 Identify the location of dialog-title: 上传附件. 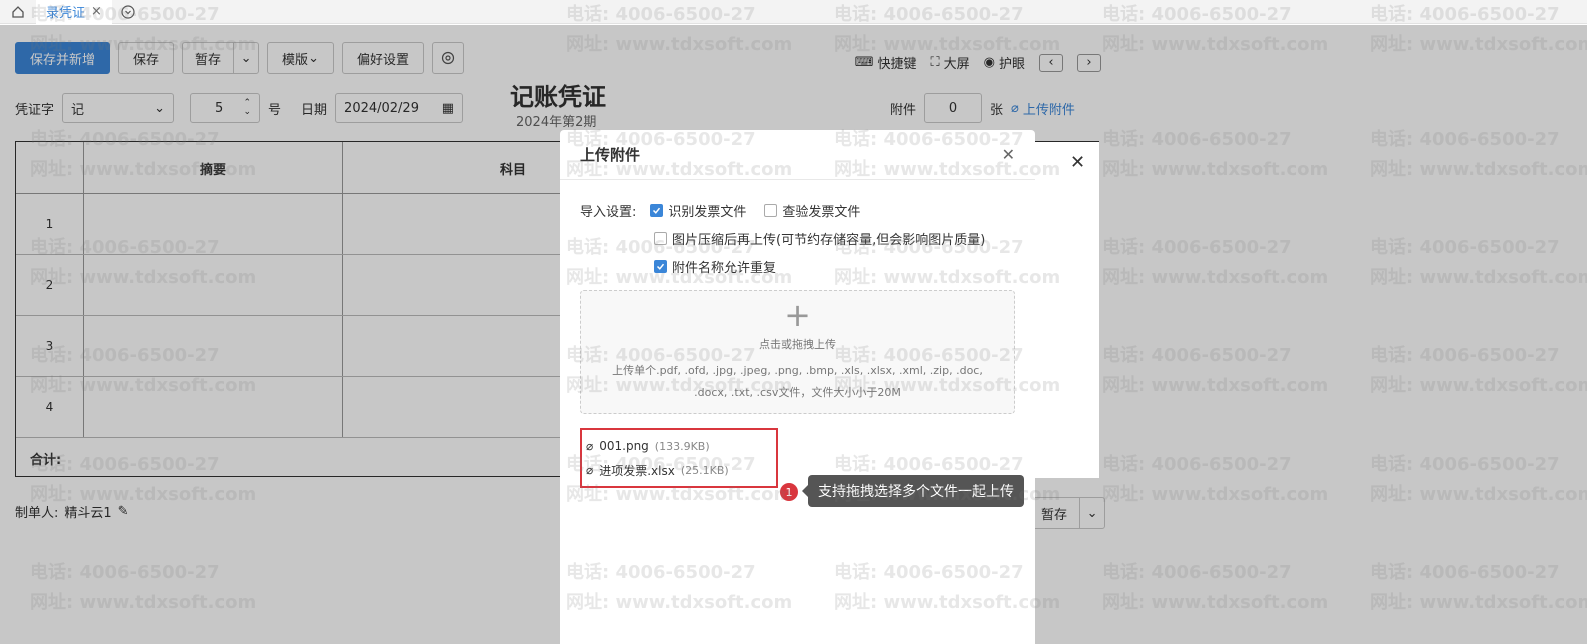
(610, 155).